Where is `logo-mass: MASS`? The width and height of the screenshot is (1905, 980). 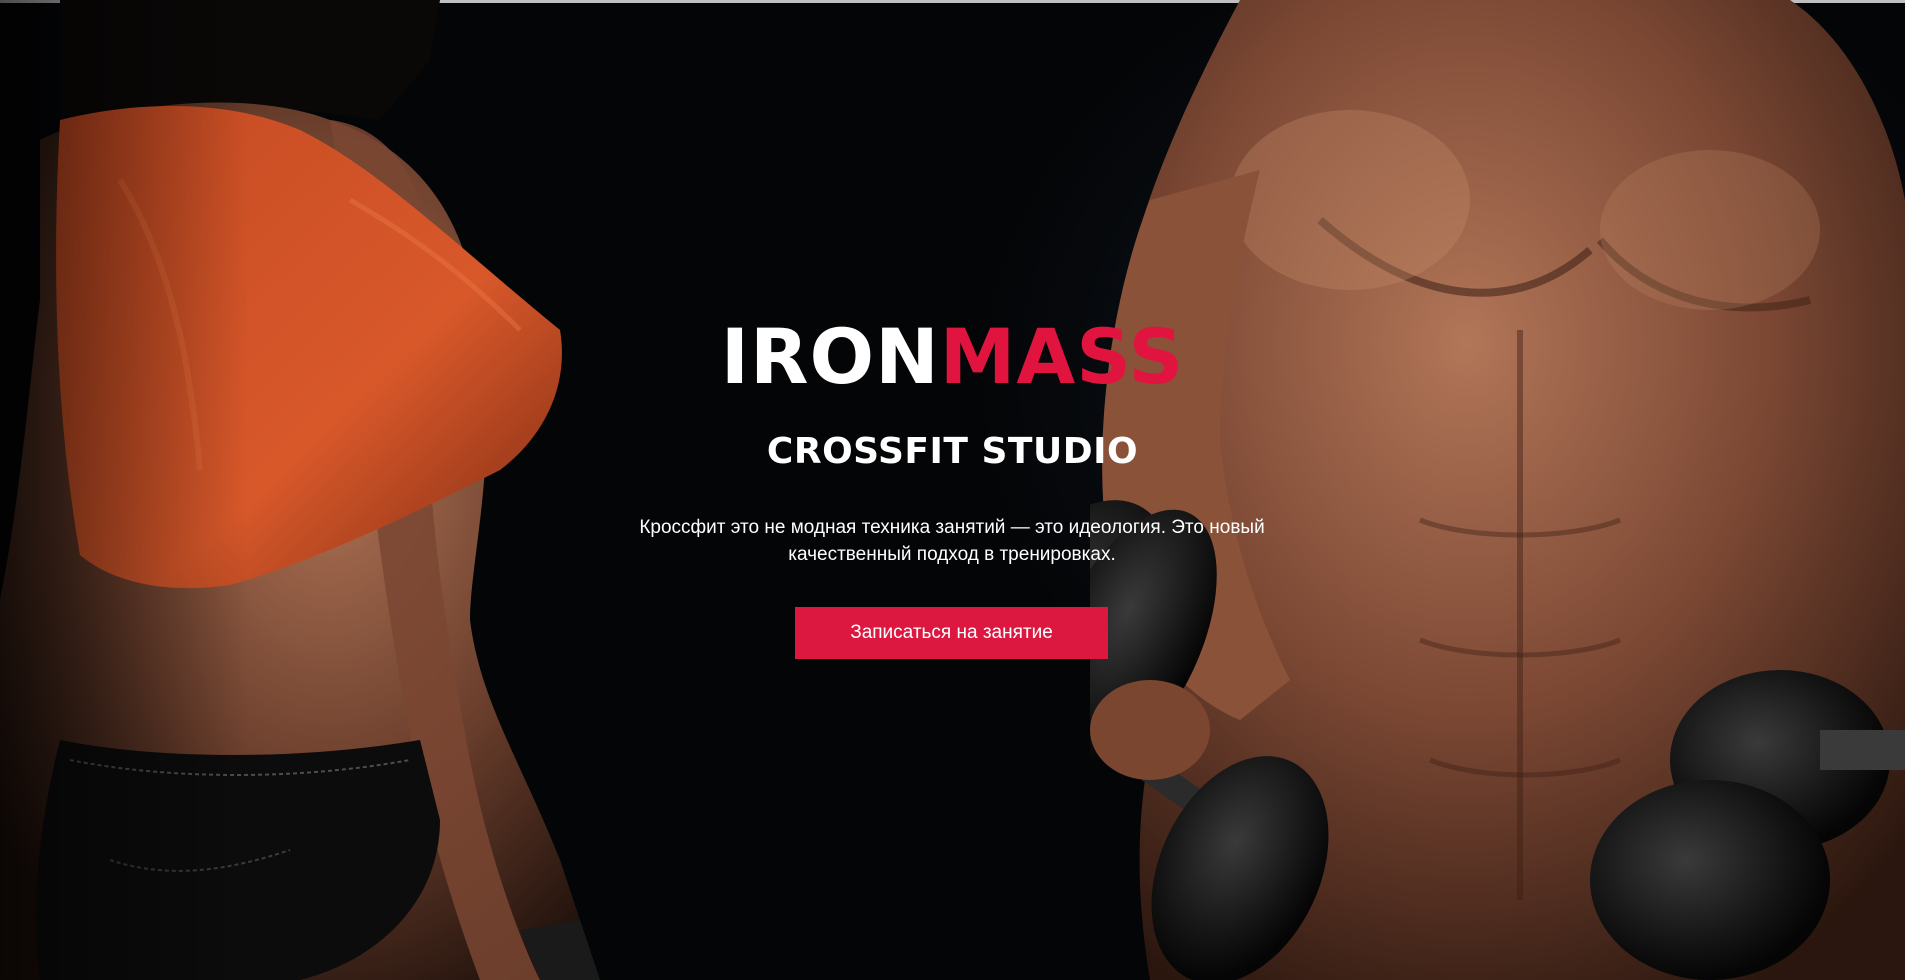 logo-mass: MASS is located at coordinates (1062, 356).